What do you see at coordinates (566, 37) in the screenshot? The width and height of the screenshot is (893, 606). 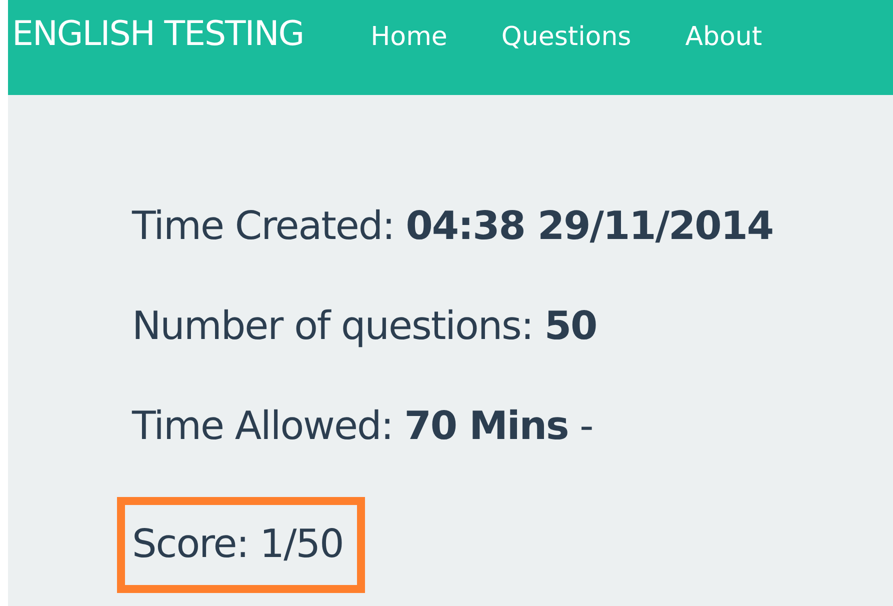 I see `nav-link: Questions` at bounding box center [566, 37].